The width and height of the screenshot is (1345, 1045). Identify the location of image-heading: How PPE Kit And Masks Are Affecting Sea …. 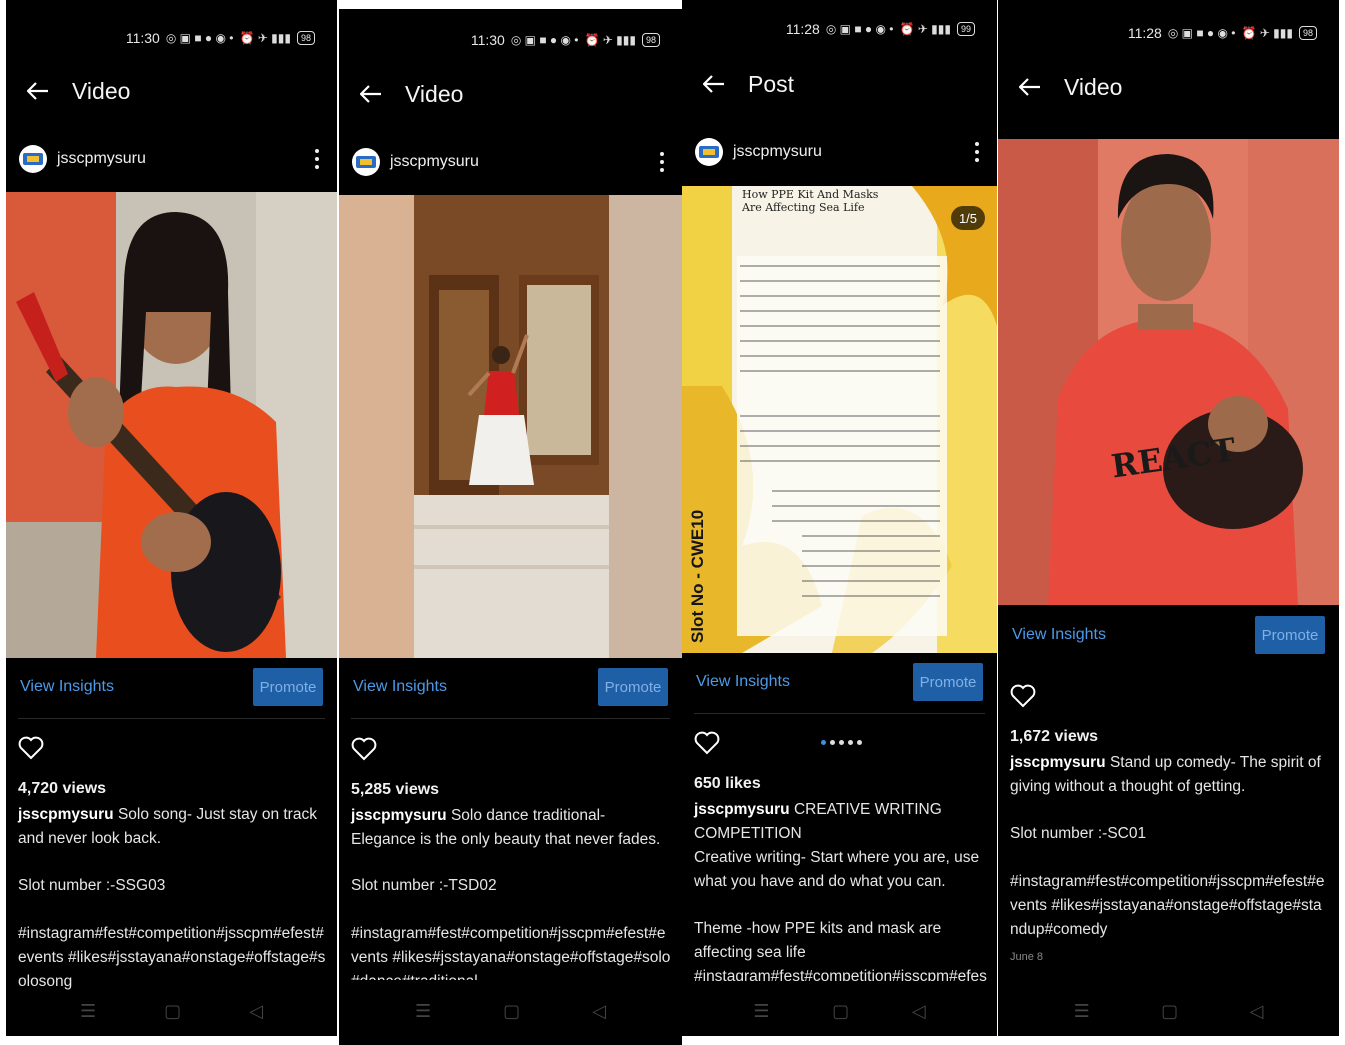
(810, 201).